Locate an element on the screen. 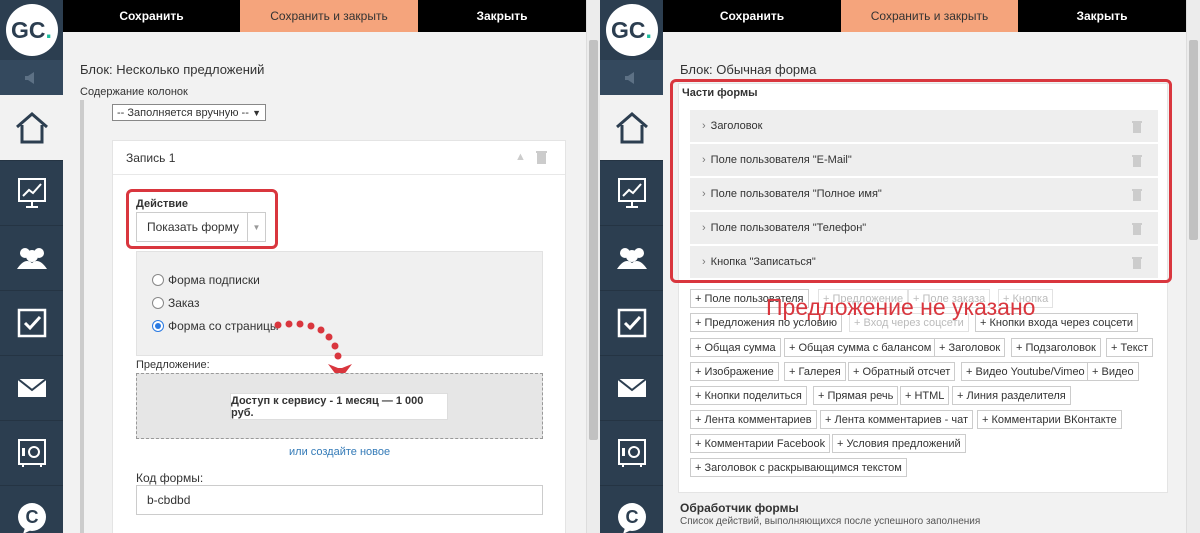  block-title: Блок: Несколько предложений is located at coordinates (172, 69).